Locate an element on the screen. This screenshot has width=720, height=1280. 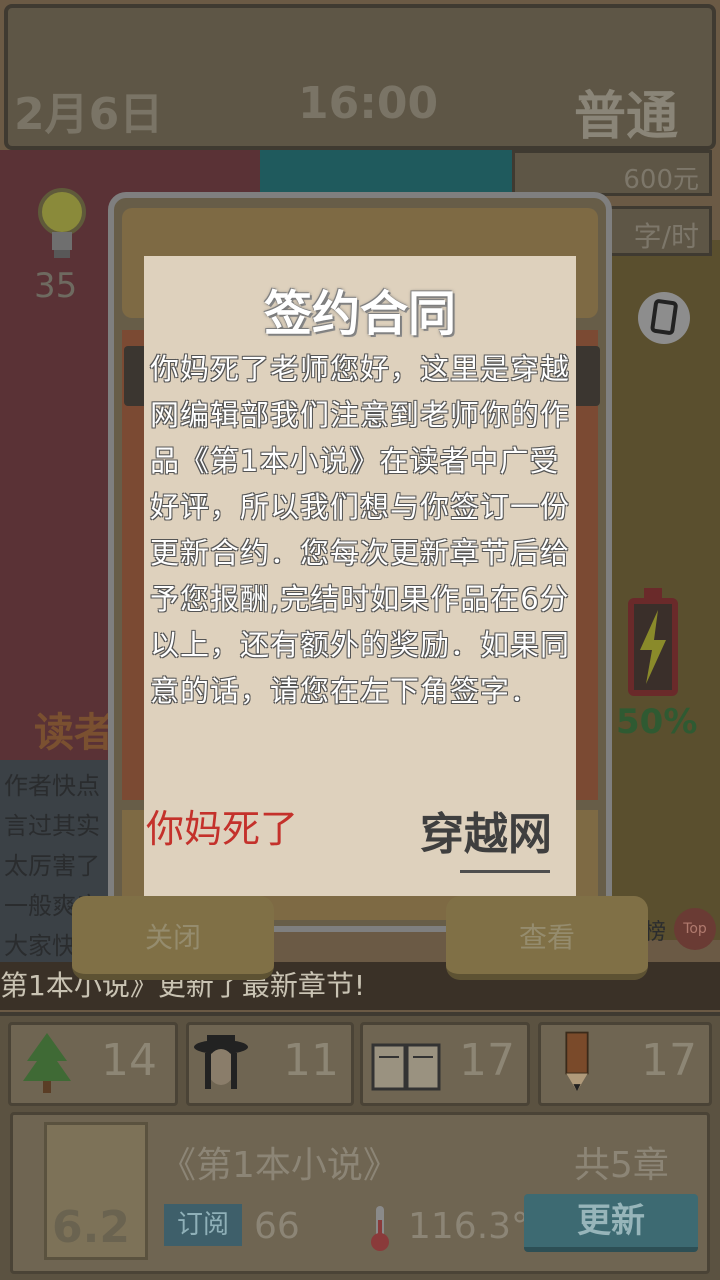
comment-item: 言过其实 is located at coordinates (52, 826).